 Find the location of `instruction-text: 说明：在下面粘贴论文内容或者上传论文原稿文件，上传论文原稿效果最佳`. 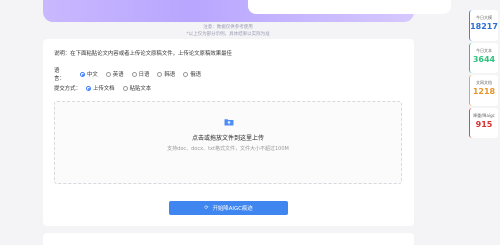

instruction-text: 说明：在下面粘贴论文内容或者上传论文原稿文件，上传论文原稿效果最佳 is located at coordinates (143, 54).